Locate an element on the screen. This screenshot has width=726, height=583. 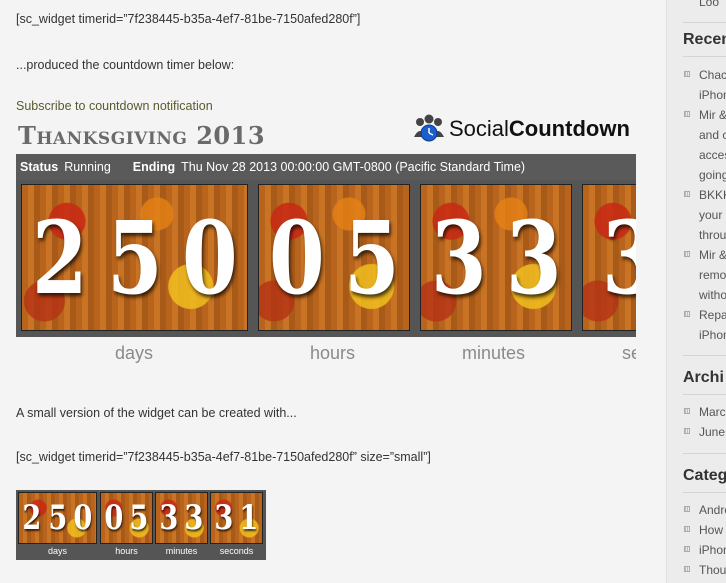
produced-text: ...produced the countdown timer below: is located at coordinates (125, 65).